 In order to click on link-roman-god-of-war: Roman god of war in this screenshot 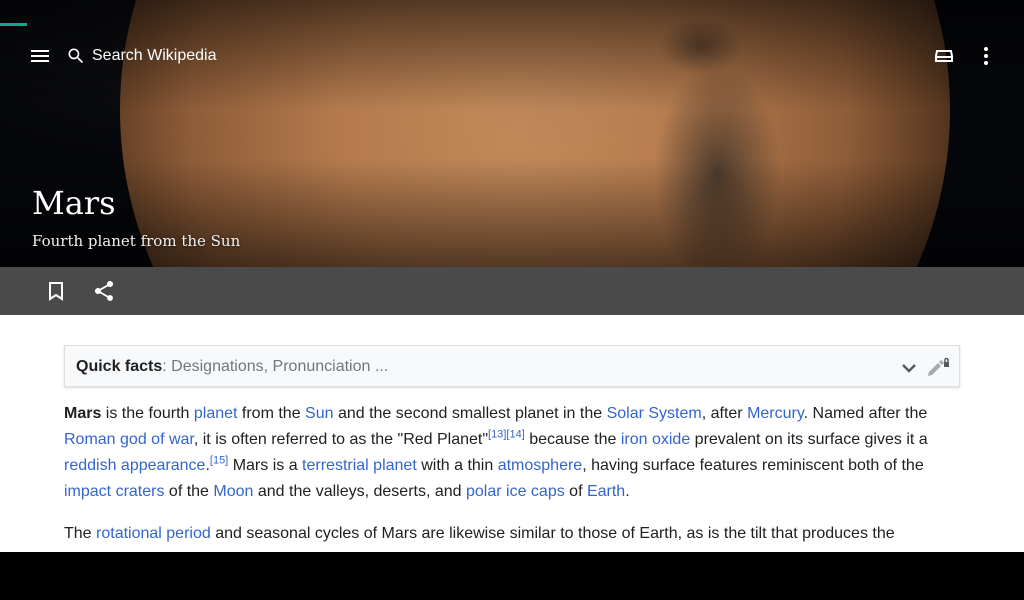, I will do `click(129, 439)`.